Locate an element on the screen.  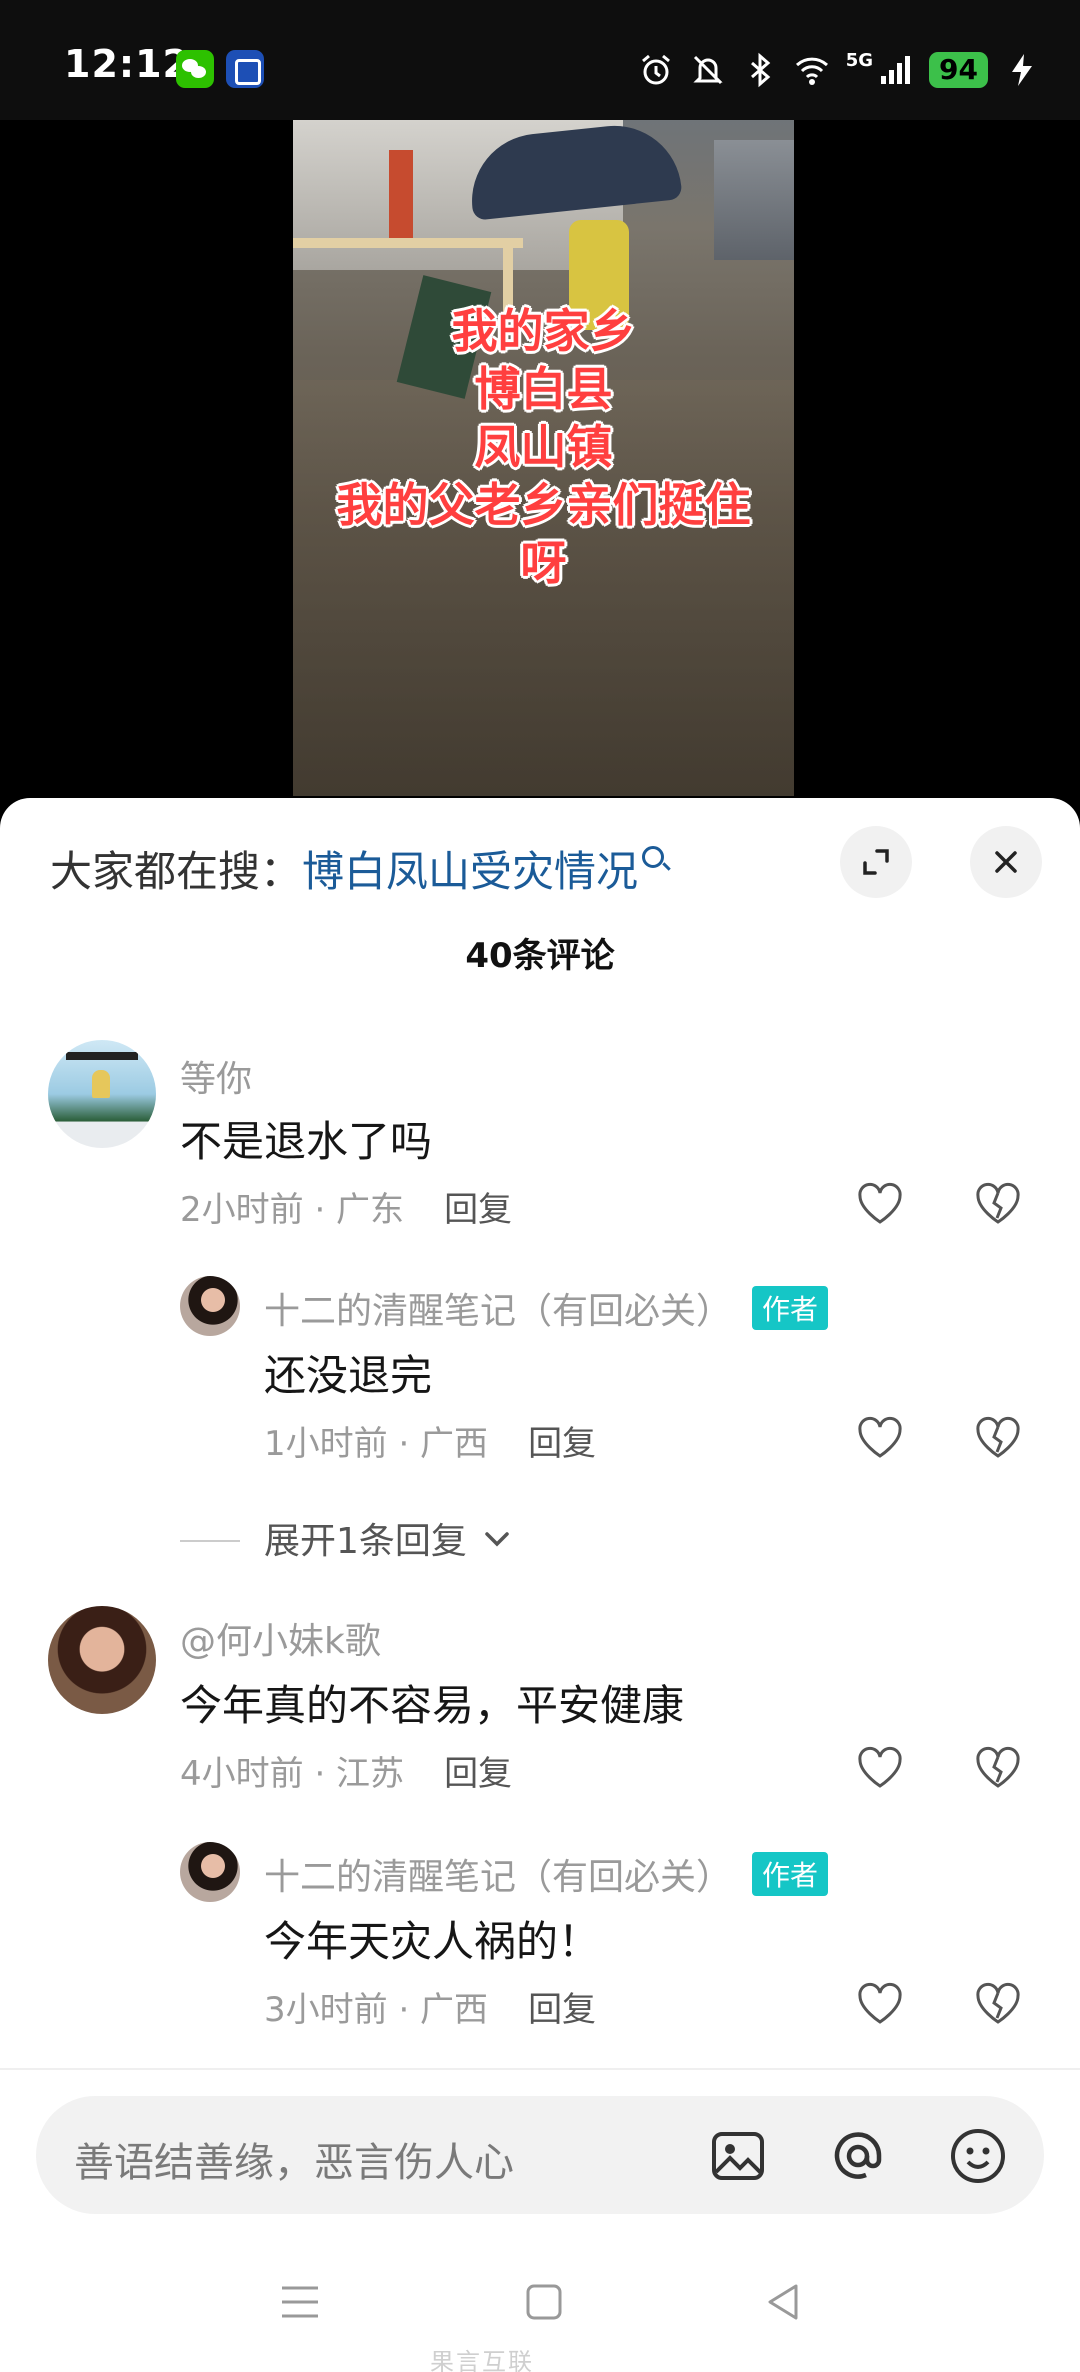
reply-meta: 1小时前 · 广西 回复 is located at coordinates (430, 1440).